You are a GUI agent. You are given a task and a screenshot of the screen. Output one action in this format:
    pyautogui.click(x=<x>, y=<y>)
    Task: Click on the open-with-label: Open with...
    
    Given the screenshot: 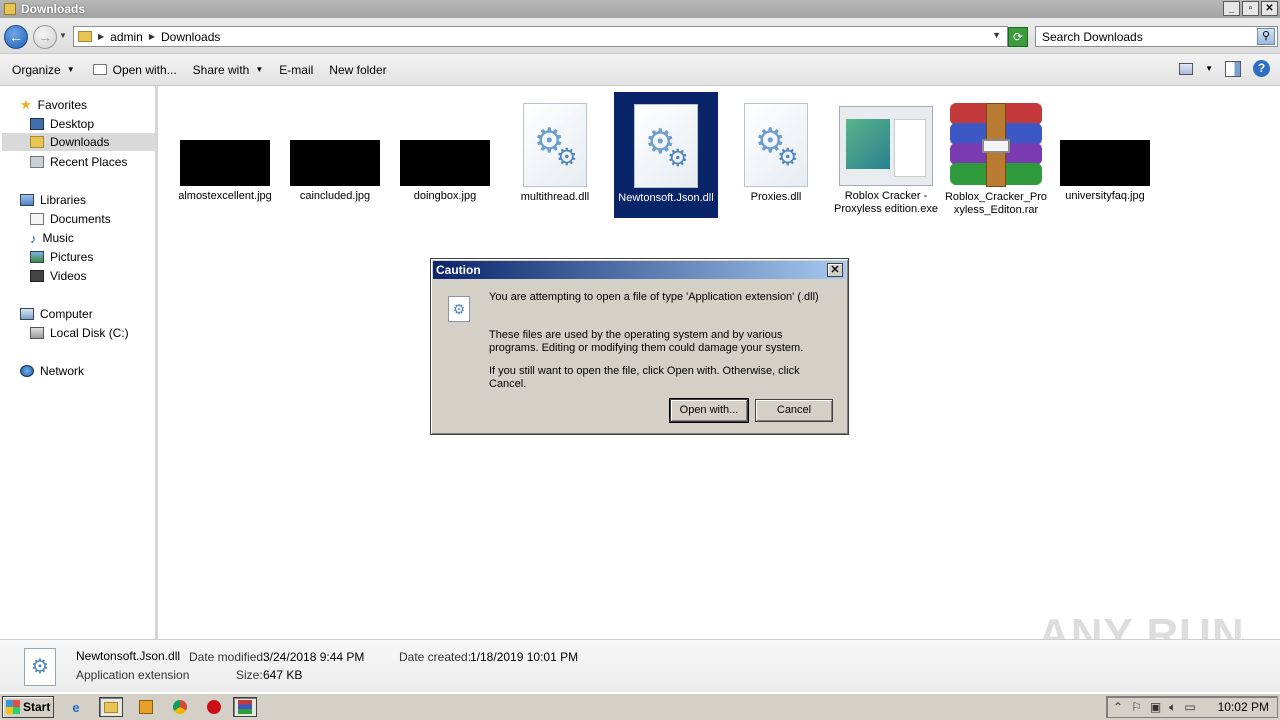 What is the action you would take?
    pyautogui.click(x=144, y=69)
    